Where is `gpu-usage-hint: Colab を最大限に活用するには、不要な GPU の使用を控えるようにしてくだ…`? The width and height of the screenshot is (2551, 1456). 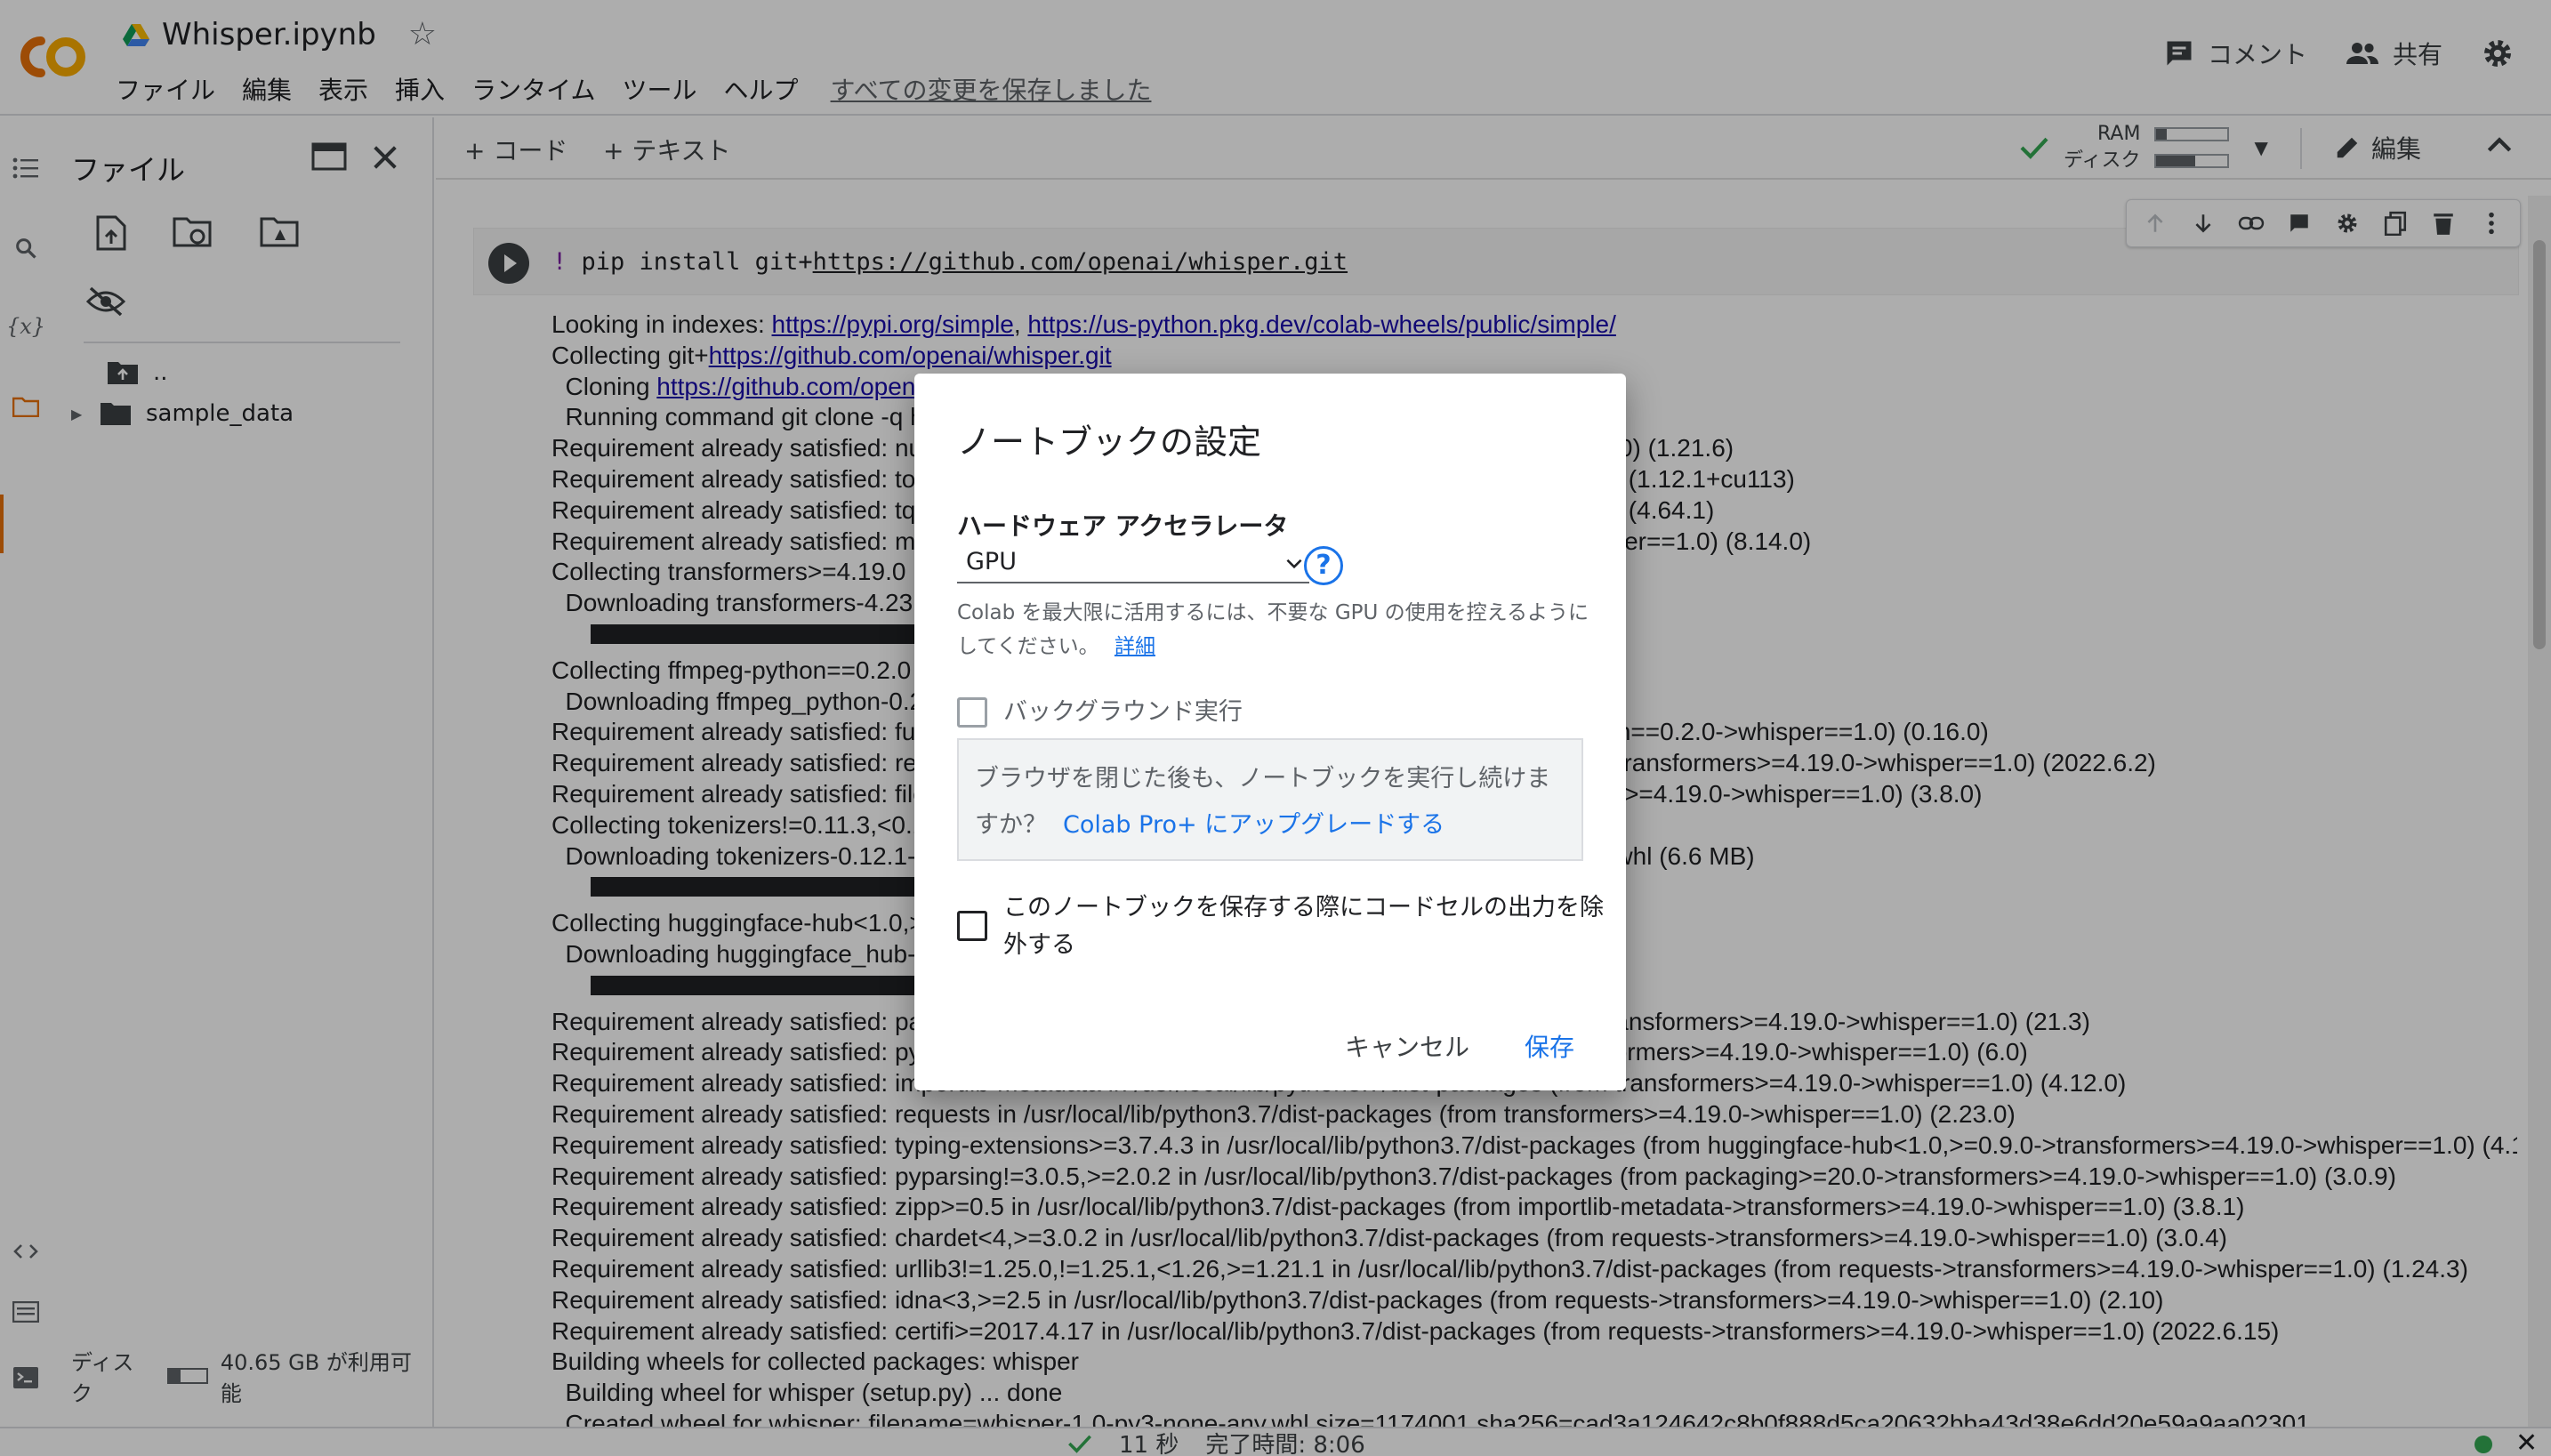
gpu-usage-hint: Colab を最大限に活用するには、不要な GPU の使用を控えるようにしてくだ… is located at coordinates (1277, 630).